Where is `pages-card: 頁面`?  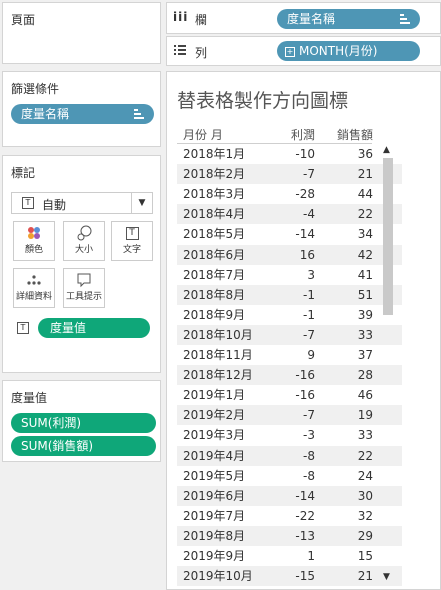 pages-card: 頁面 is located at coordinates (81, 33).